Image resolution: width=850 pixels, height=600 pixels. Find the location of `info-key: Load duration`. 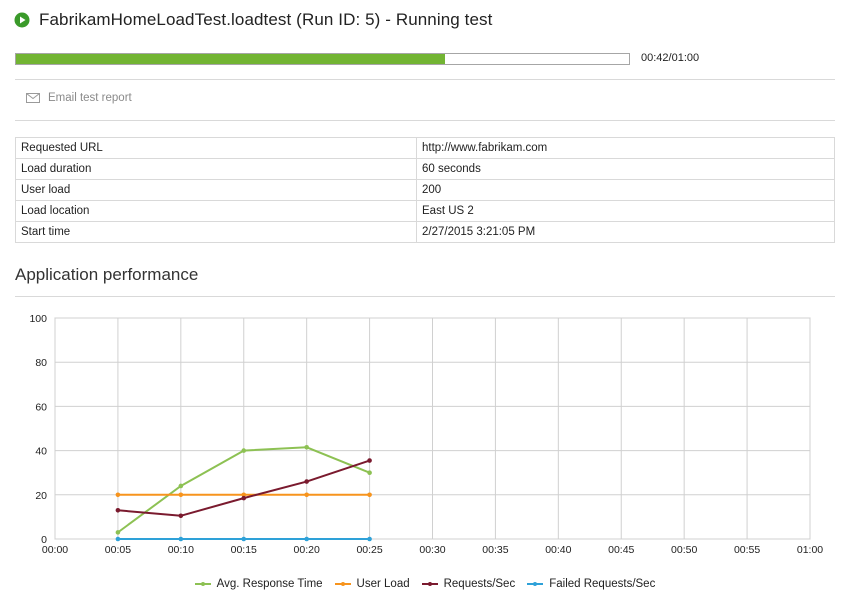

info-key: Load duration is located at coordinates (216, 169).